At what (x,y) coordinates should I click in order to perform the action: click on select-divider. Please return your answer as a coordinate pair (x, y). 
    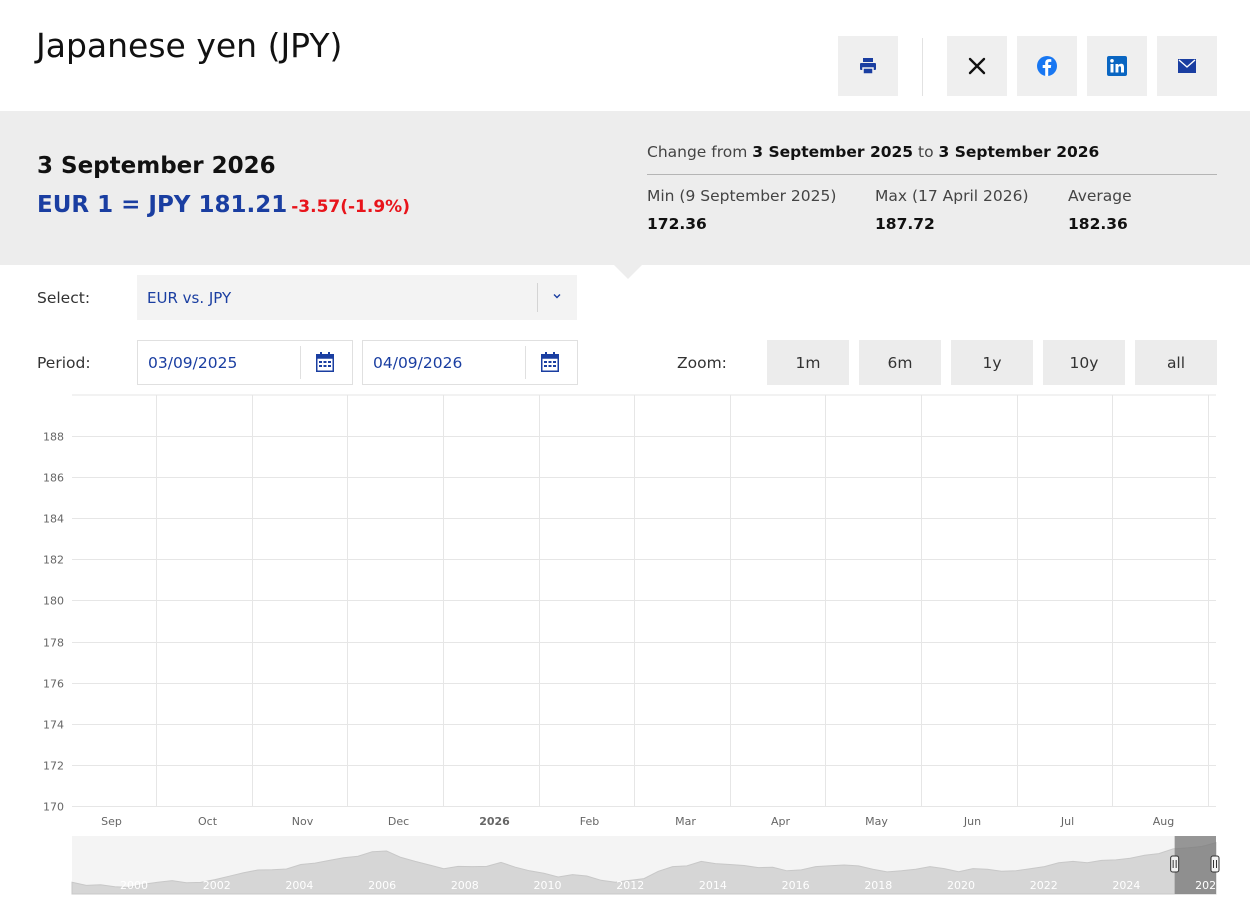
    Looking at the image, I should click on (537, 297).